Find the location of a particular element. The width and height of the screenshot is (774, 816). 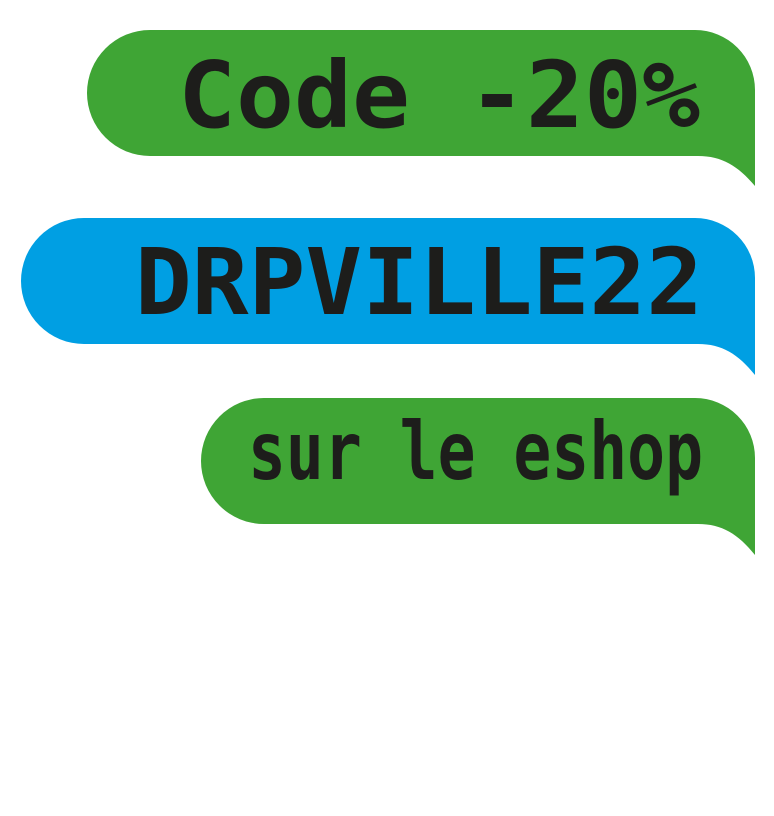

discount-text: Code -20% is located at coordinates (439, 95).